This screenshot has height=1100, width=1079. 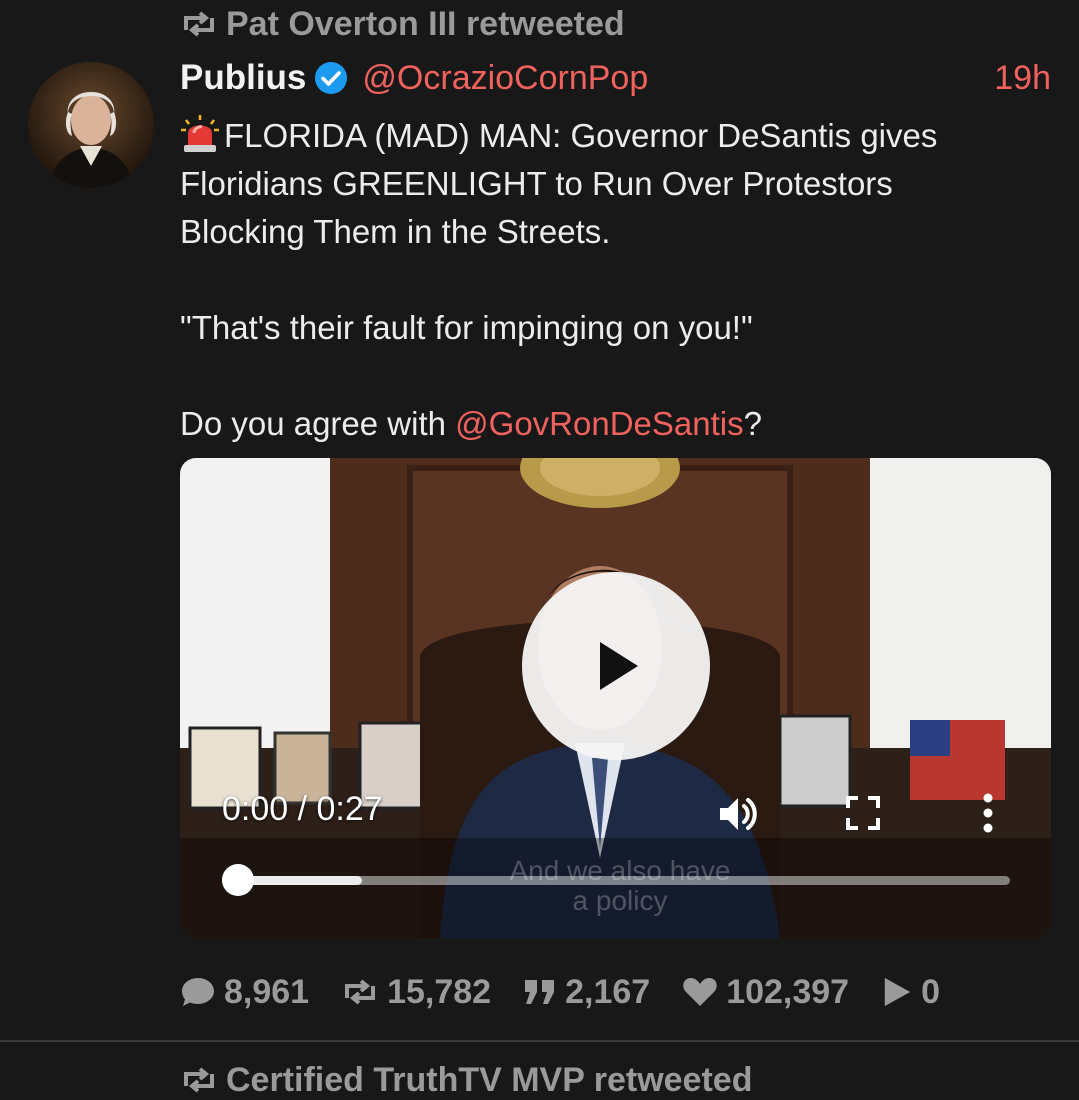 I want to click on views-button: 0, so click(x=910, y=992).